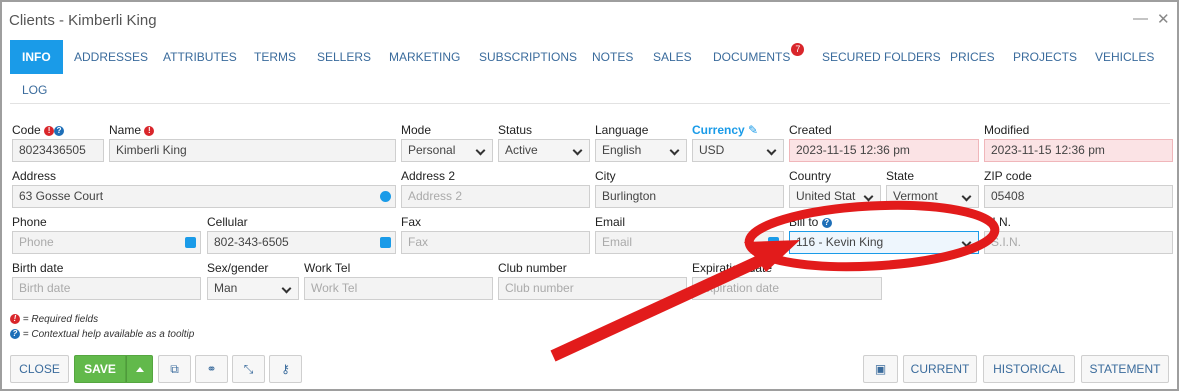  What do you see at coordinates (495, 242) in the screenshot?
I see `fax-field: Fax` at bounding box center [495, 242].